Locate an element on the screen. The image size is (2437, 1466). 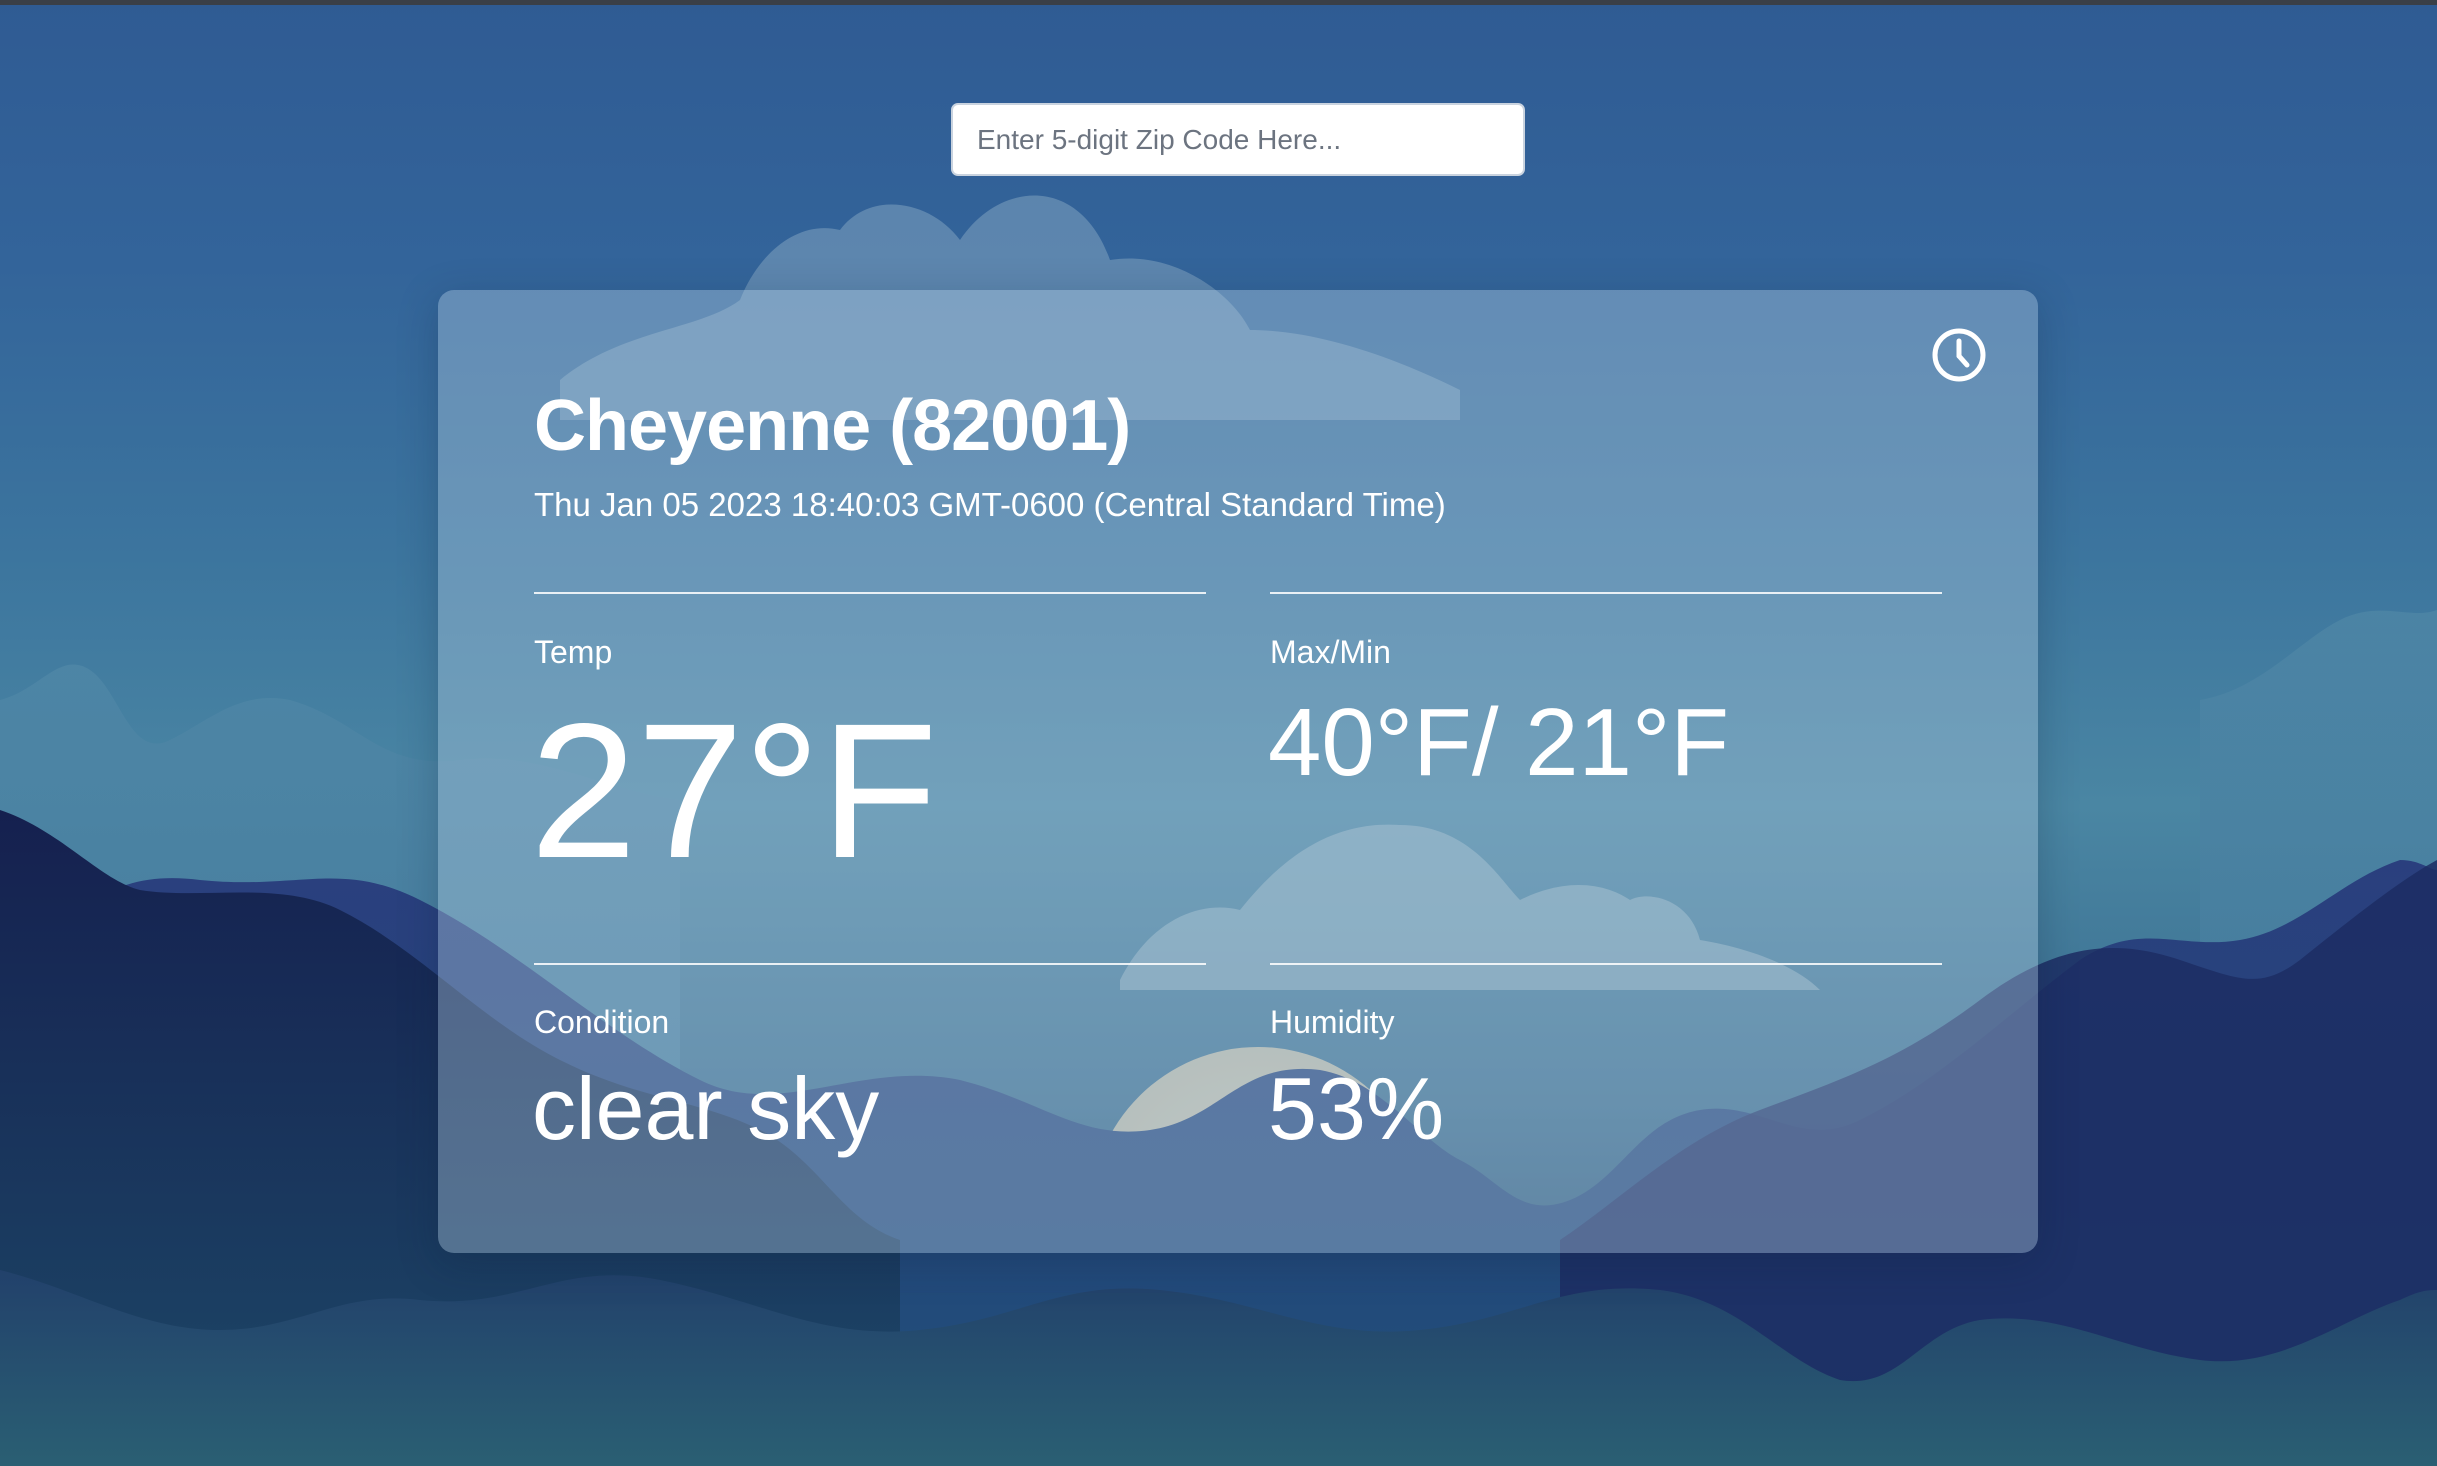
clock-icon is located at coordinates (1959, 355).